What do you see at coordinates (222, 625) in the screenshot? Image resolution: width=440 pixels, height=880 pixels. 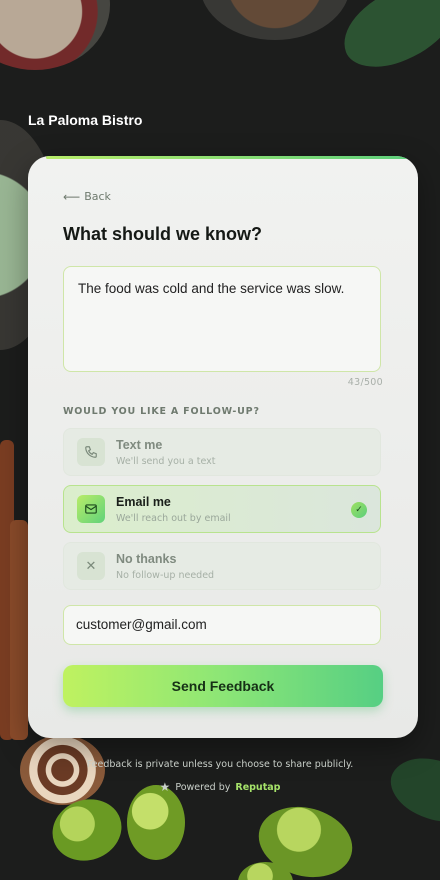 I see `email-field: customer@gmail.com` at bounding box center [222, 625].